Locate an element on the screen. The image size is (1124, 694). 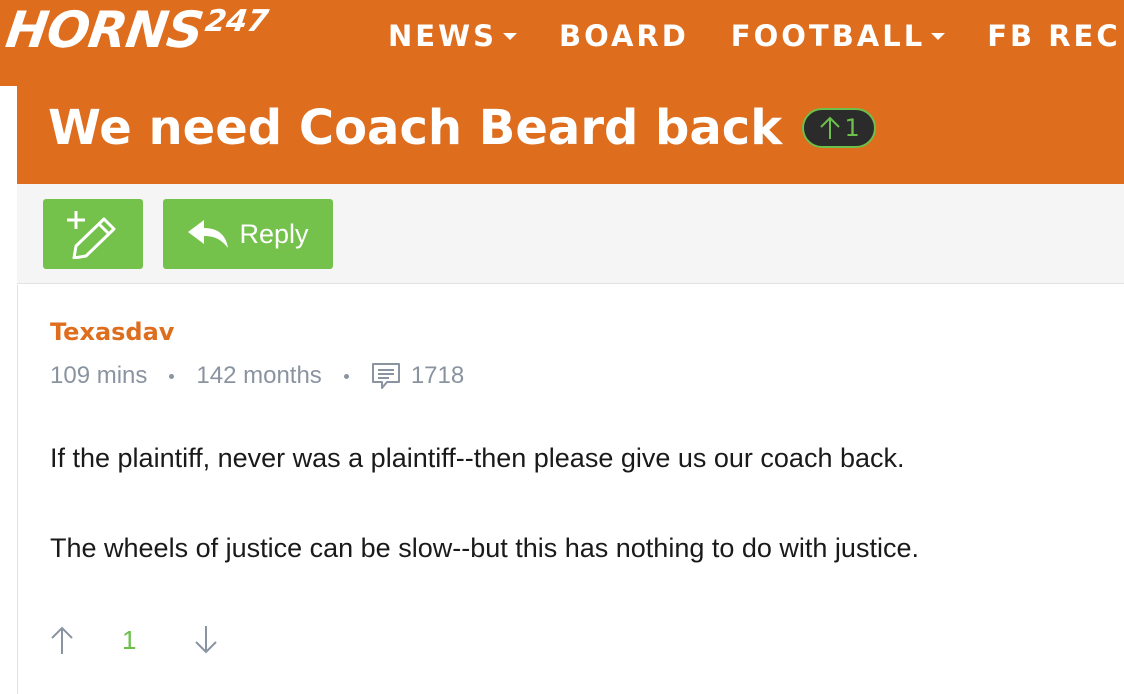
thread-header: We need Coach Beard back 1 is located at coordinates (570, 135).